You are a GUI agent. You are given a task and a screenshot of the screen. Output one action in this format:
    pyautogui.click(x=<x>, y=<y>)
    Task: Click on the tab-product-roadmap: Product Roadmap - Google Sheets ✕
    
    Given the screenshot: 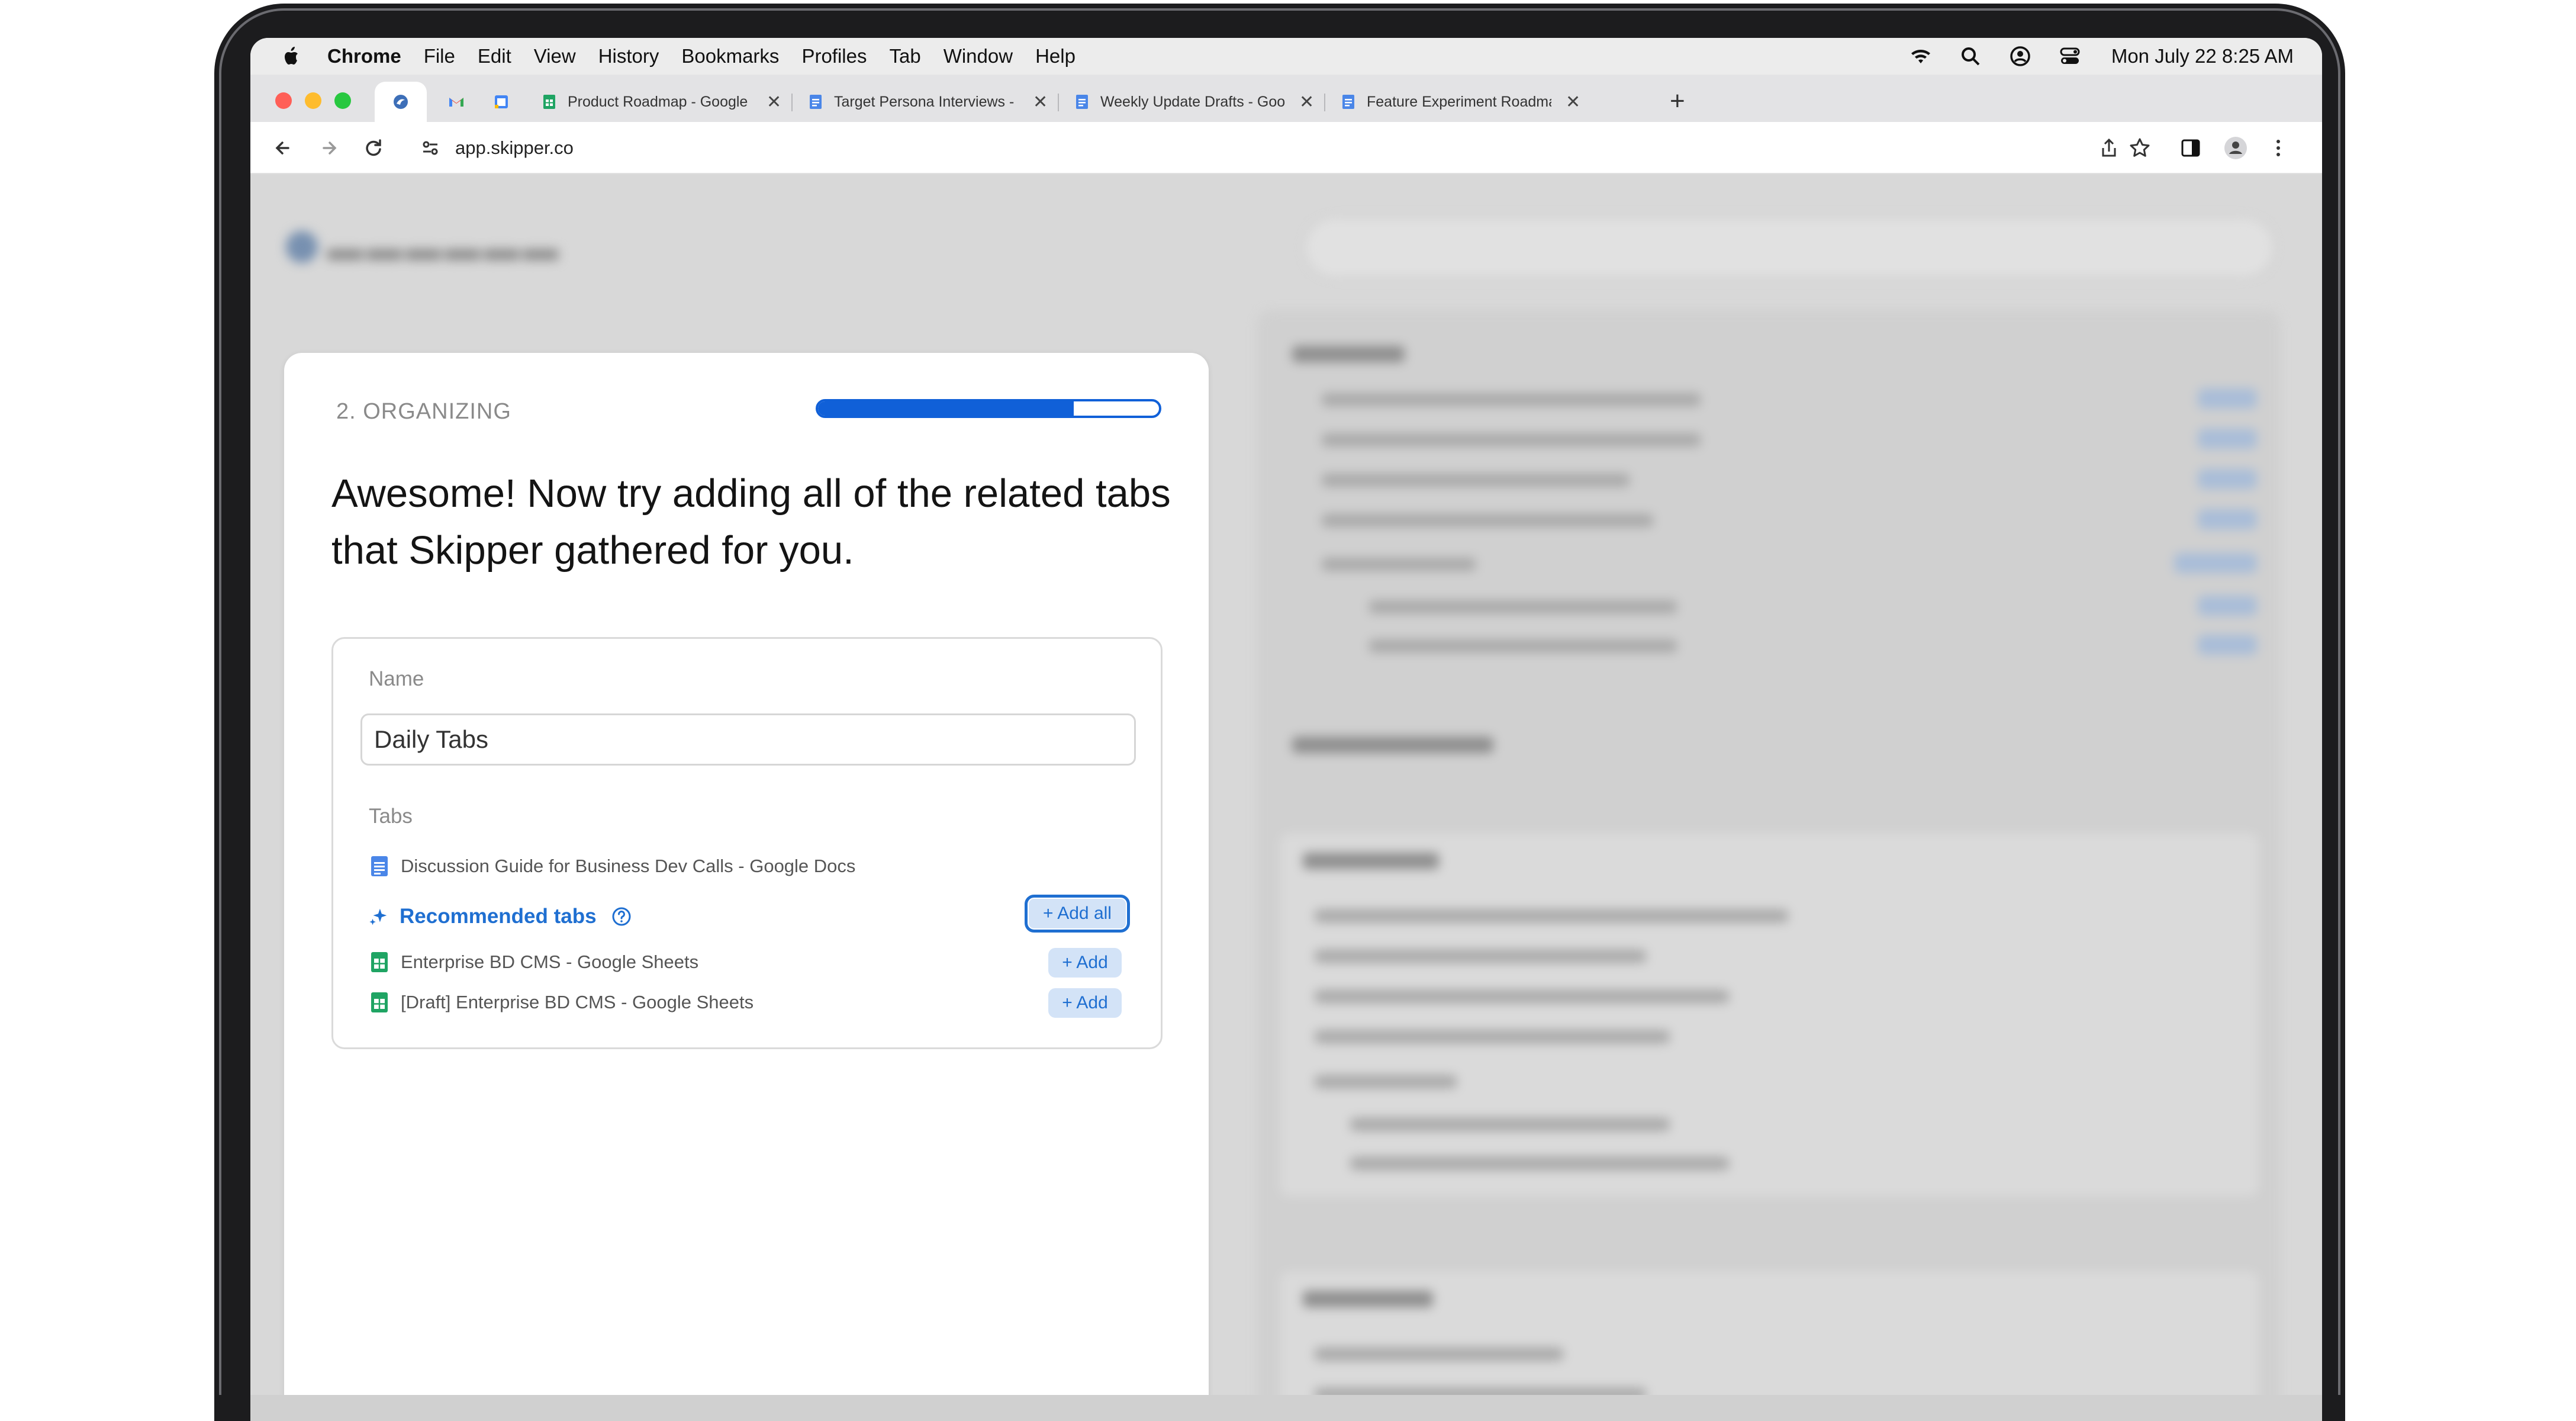 What is the action you would take?
    pyautogui.click(x=659, y=102)
    